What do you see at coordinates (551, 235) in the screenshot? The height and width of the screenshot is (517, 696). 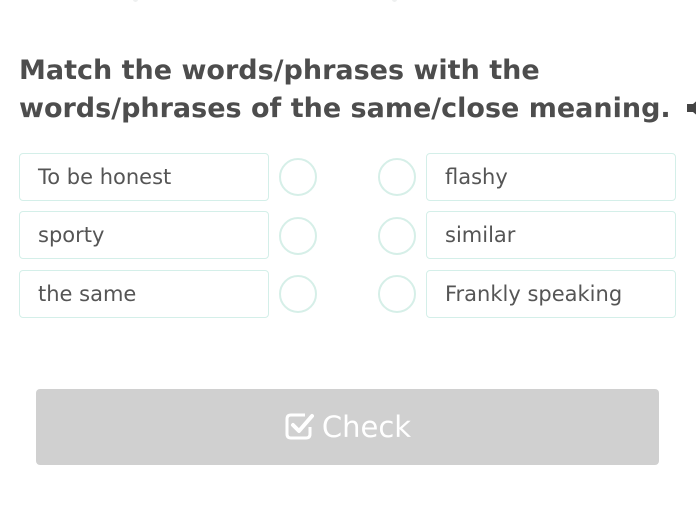 I see `right-word-card-2: similar` at bounding box center [551, 235].